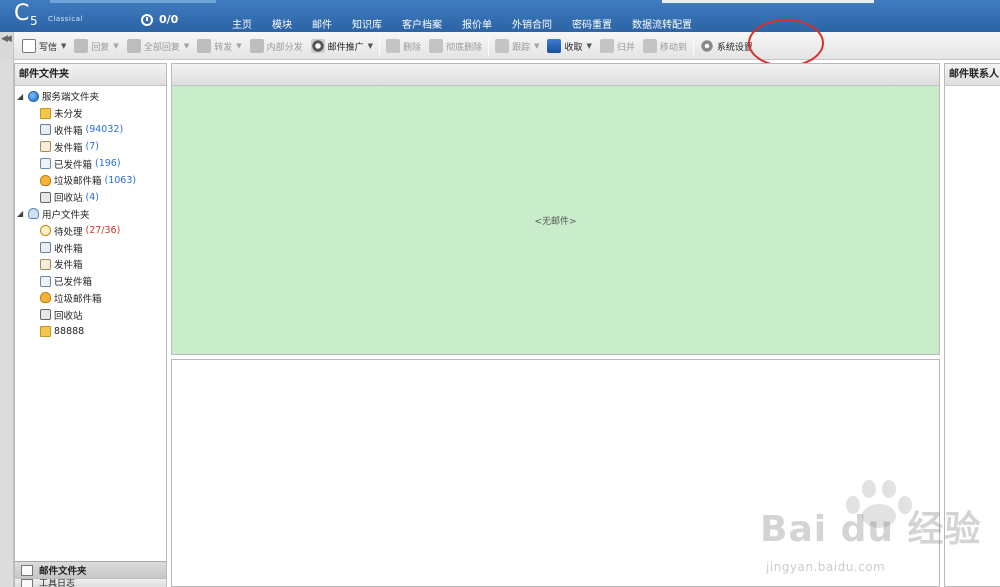 The image size is (1000, 587). What do you see at coordinates (477, 23) in the screenshot?
I see `nav-quotation: 报价单` at bounding box center [477, 23].